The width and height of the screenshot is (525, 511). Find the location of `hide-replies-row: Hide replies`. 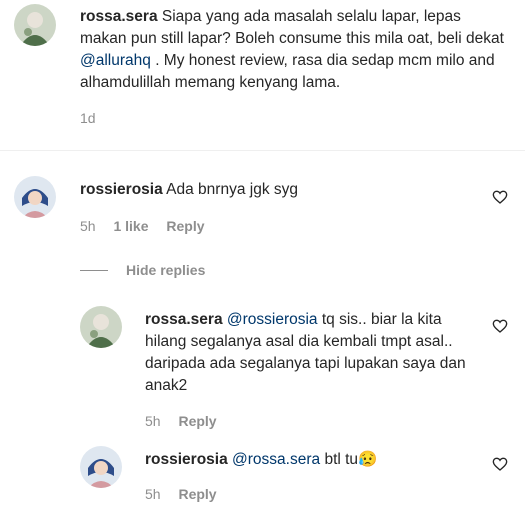

hide-replies-row: Hide replies is located at coordinates (142, 270).